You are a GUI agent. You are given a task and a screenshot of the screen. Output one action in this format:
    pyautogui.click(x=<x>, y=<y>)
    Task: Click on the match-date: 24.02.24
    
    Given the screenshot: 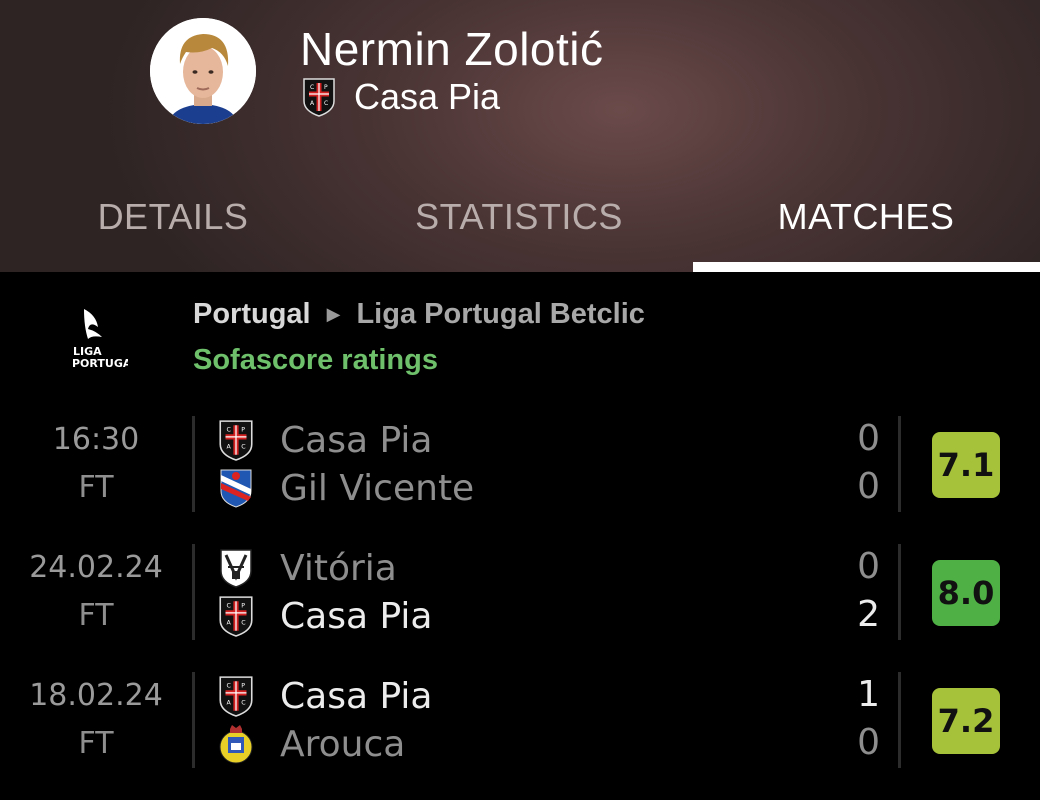 What is the action you would take?
    pyautogui.click(x=96, y=567)
    